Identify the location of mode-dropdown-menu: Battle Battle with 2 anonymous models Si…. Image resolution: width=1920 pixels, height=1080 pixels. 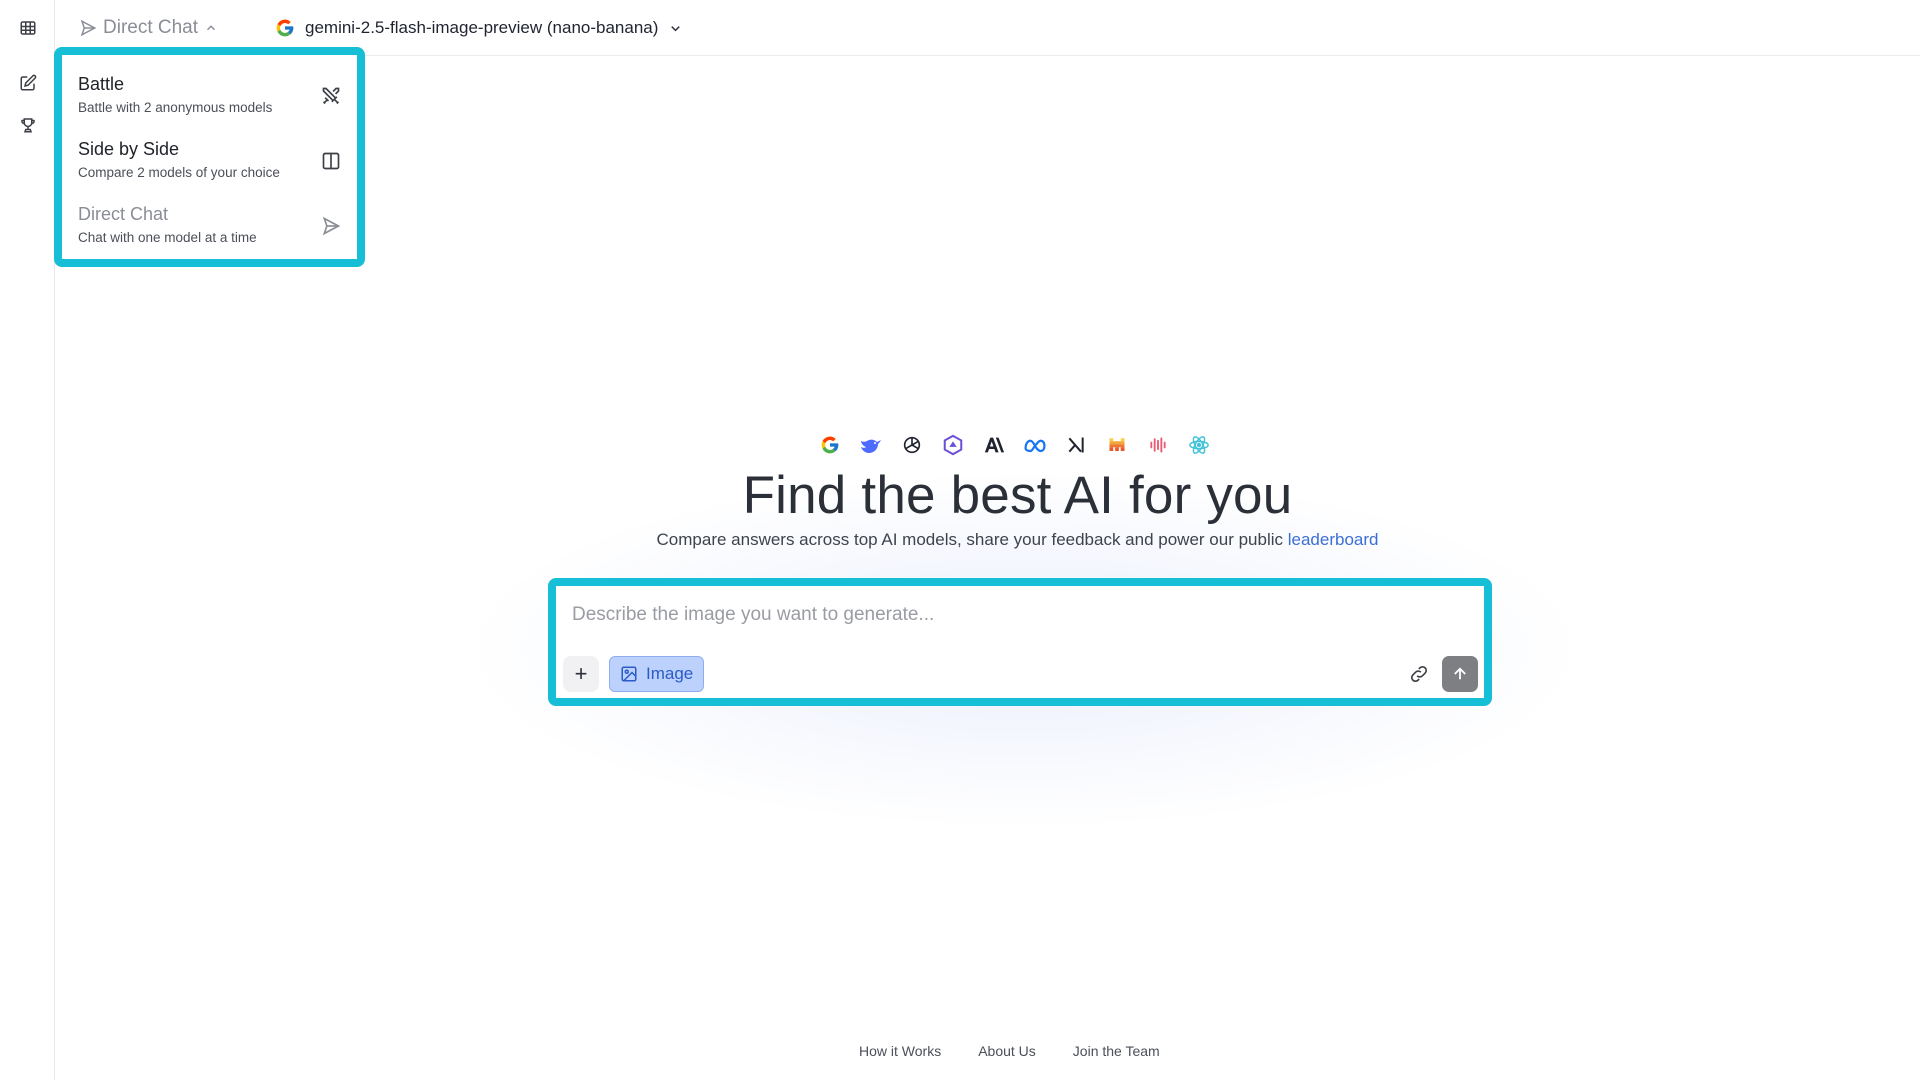
(209, 157).